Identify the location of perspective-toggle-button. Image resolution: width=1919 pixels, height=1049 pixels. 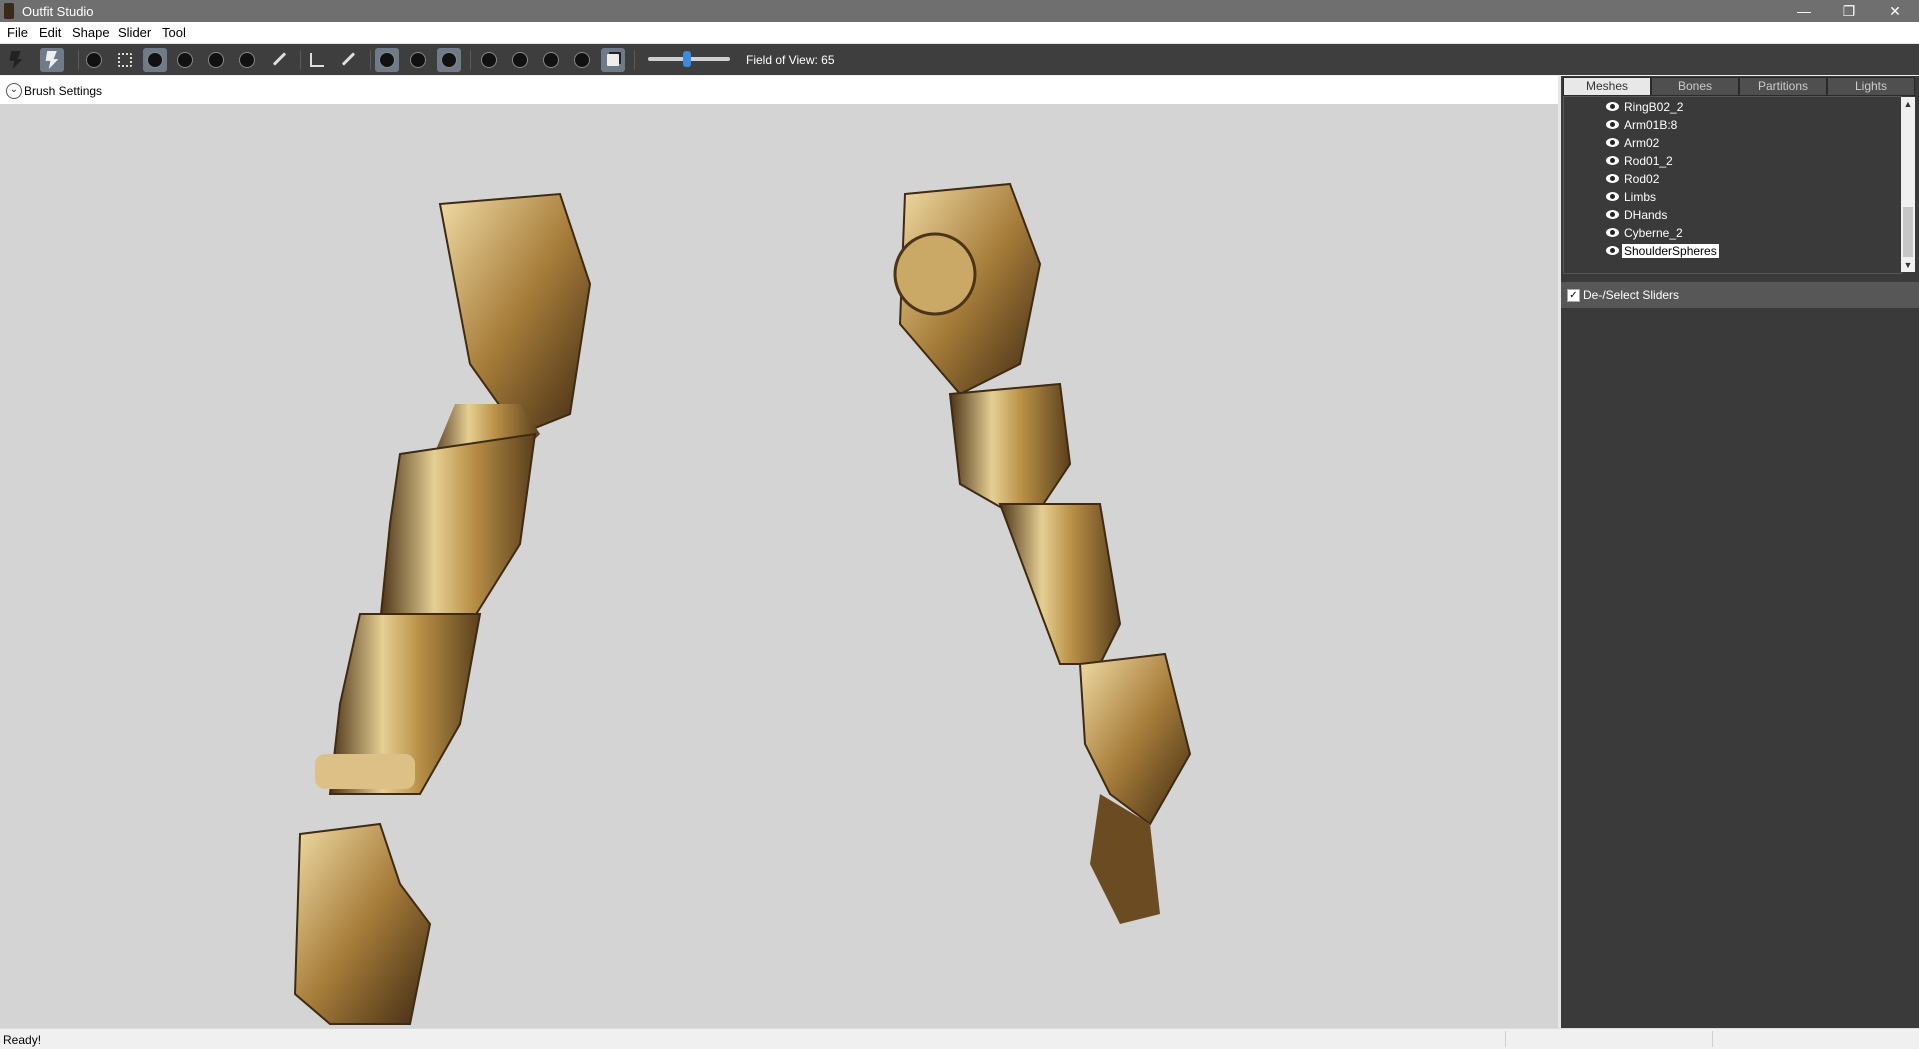
(613, 60).